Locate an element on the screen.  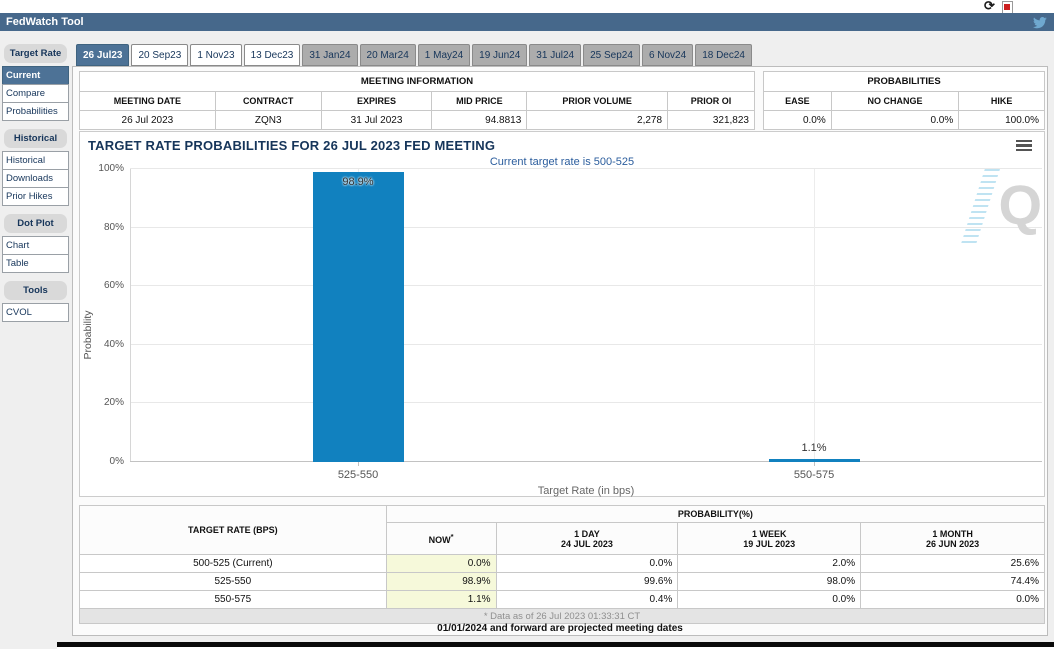
y-tick-100: 100% is located at coordinates (111, 168).